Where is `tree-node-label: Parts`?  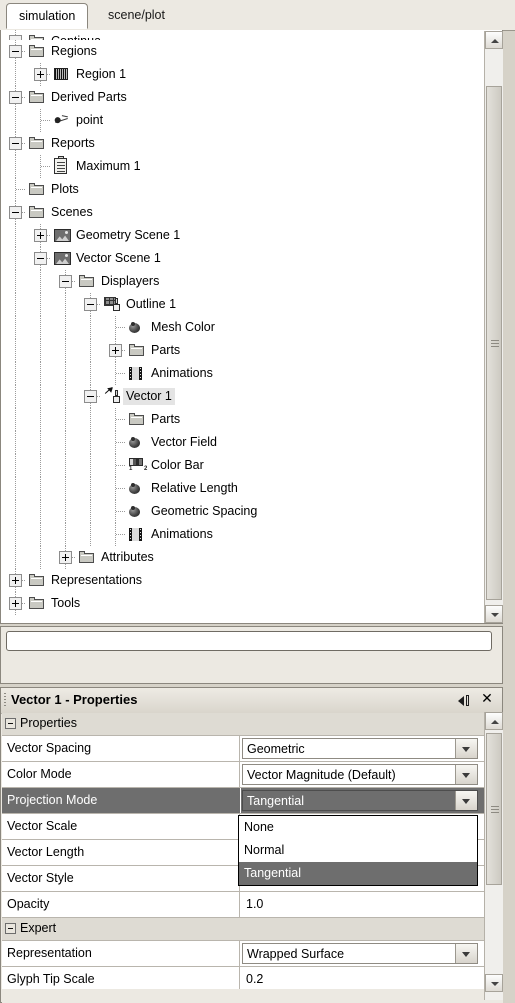
tree-node-label: Parts is located at coordinates (166, 350).